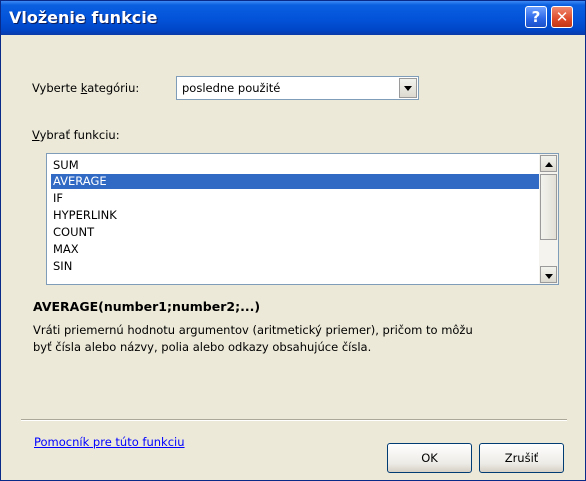  I want to click on help-button: ?, so click(536, 17).